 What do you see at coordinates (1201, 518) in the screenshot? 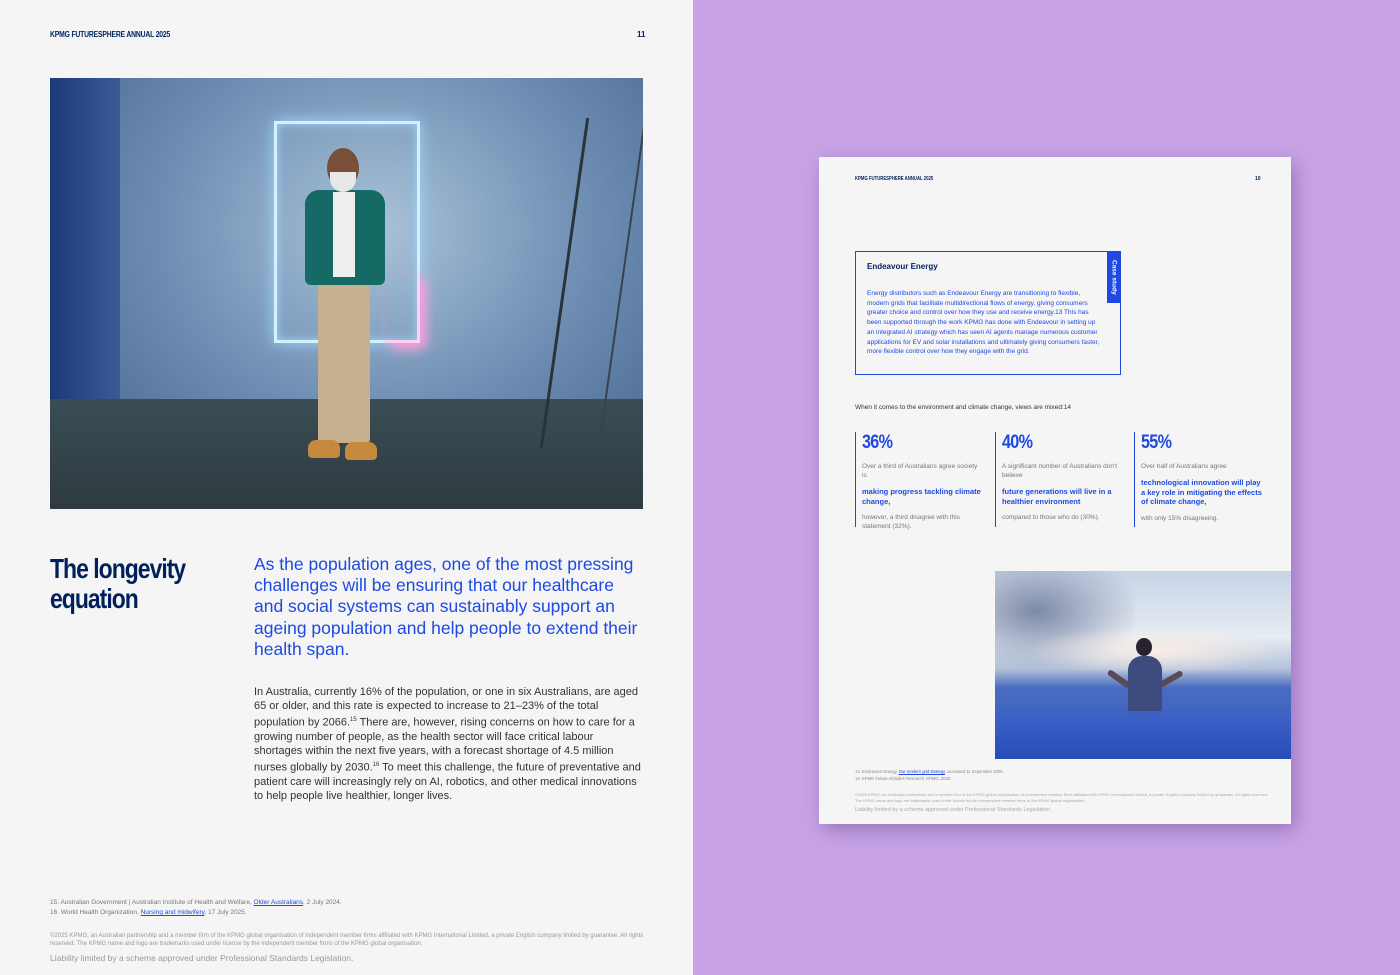
I see `stat-post: with only 15% disagreeing.` at bounding box center [1201, 518].